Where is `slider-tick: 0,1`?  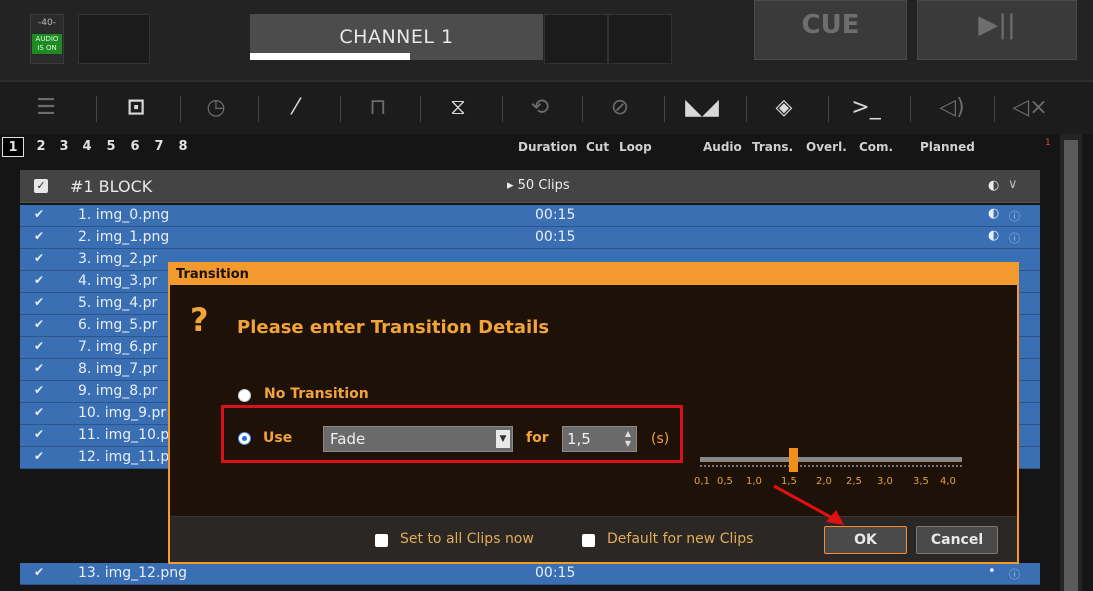 slider-tick: 0,1 is located at coordinates (702, 481).